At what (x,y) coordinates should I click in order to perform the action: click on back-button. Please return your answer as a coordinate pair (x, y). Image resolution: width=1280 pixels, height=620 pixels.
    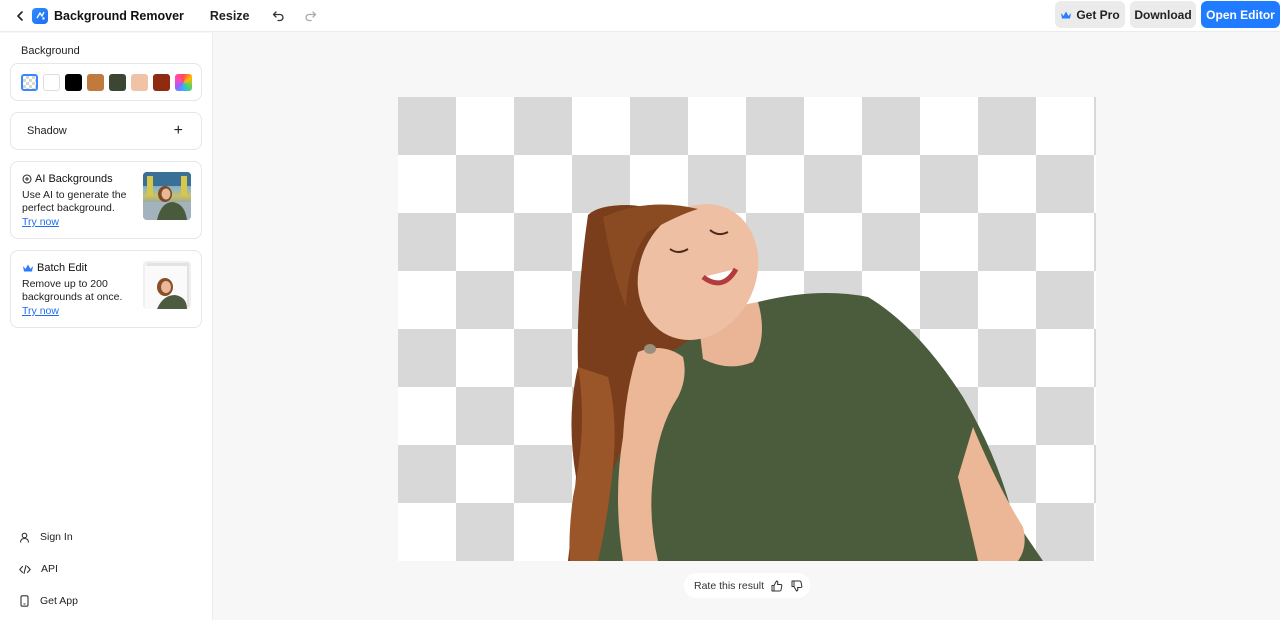
    Looking at the image, I should click on (20, 16).